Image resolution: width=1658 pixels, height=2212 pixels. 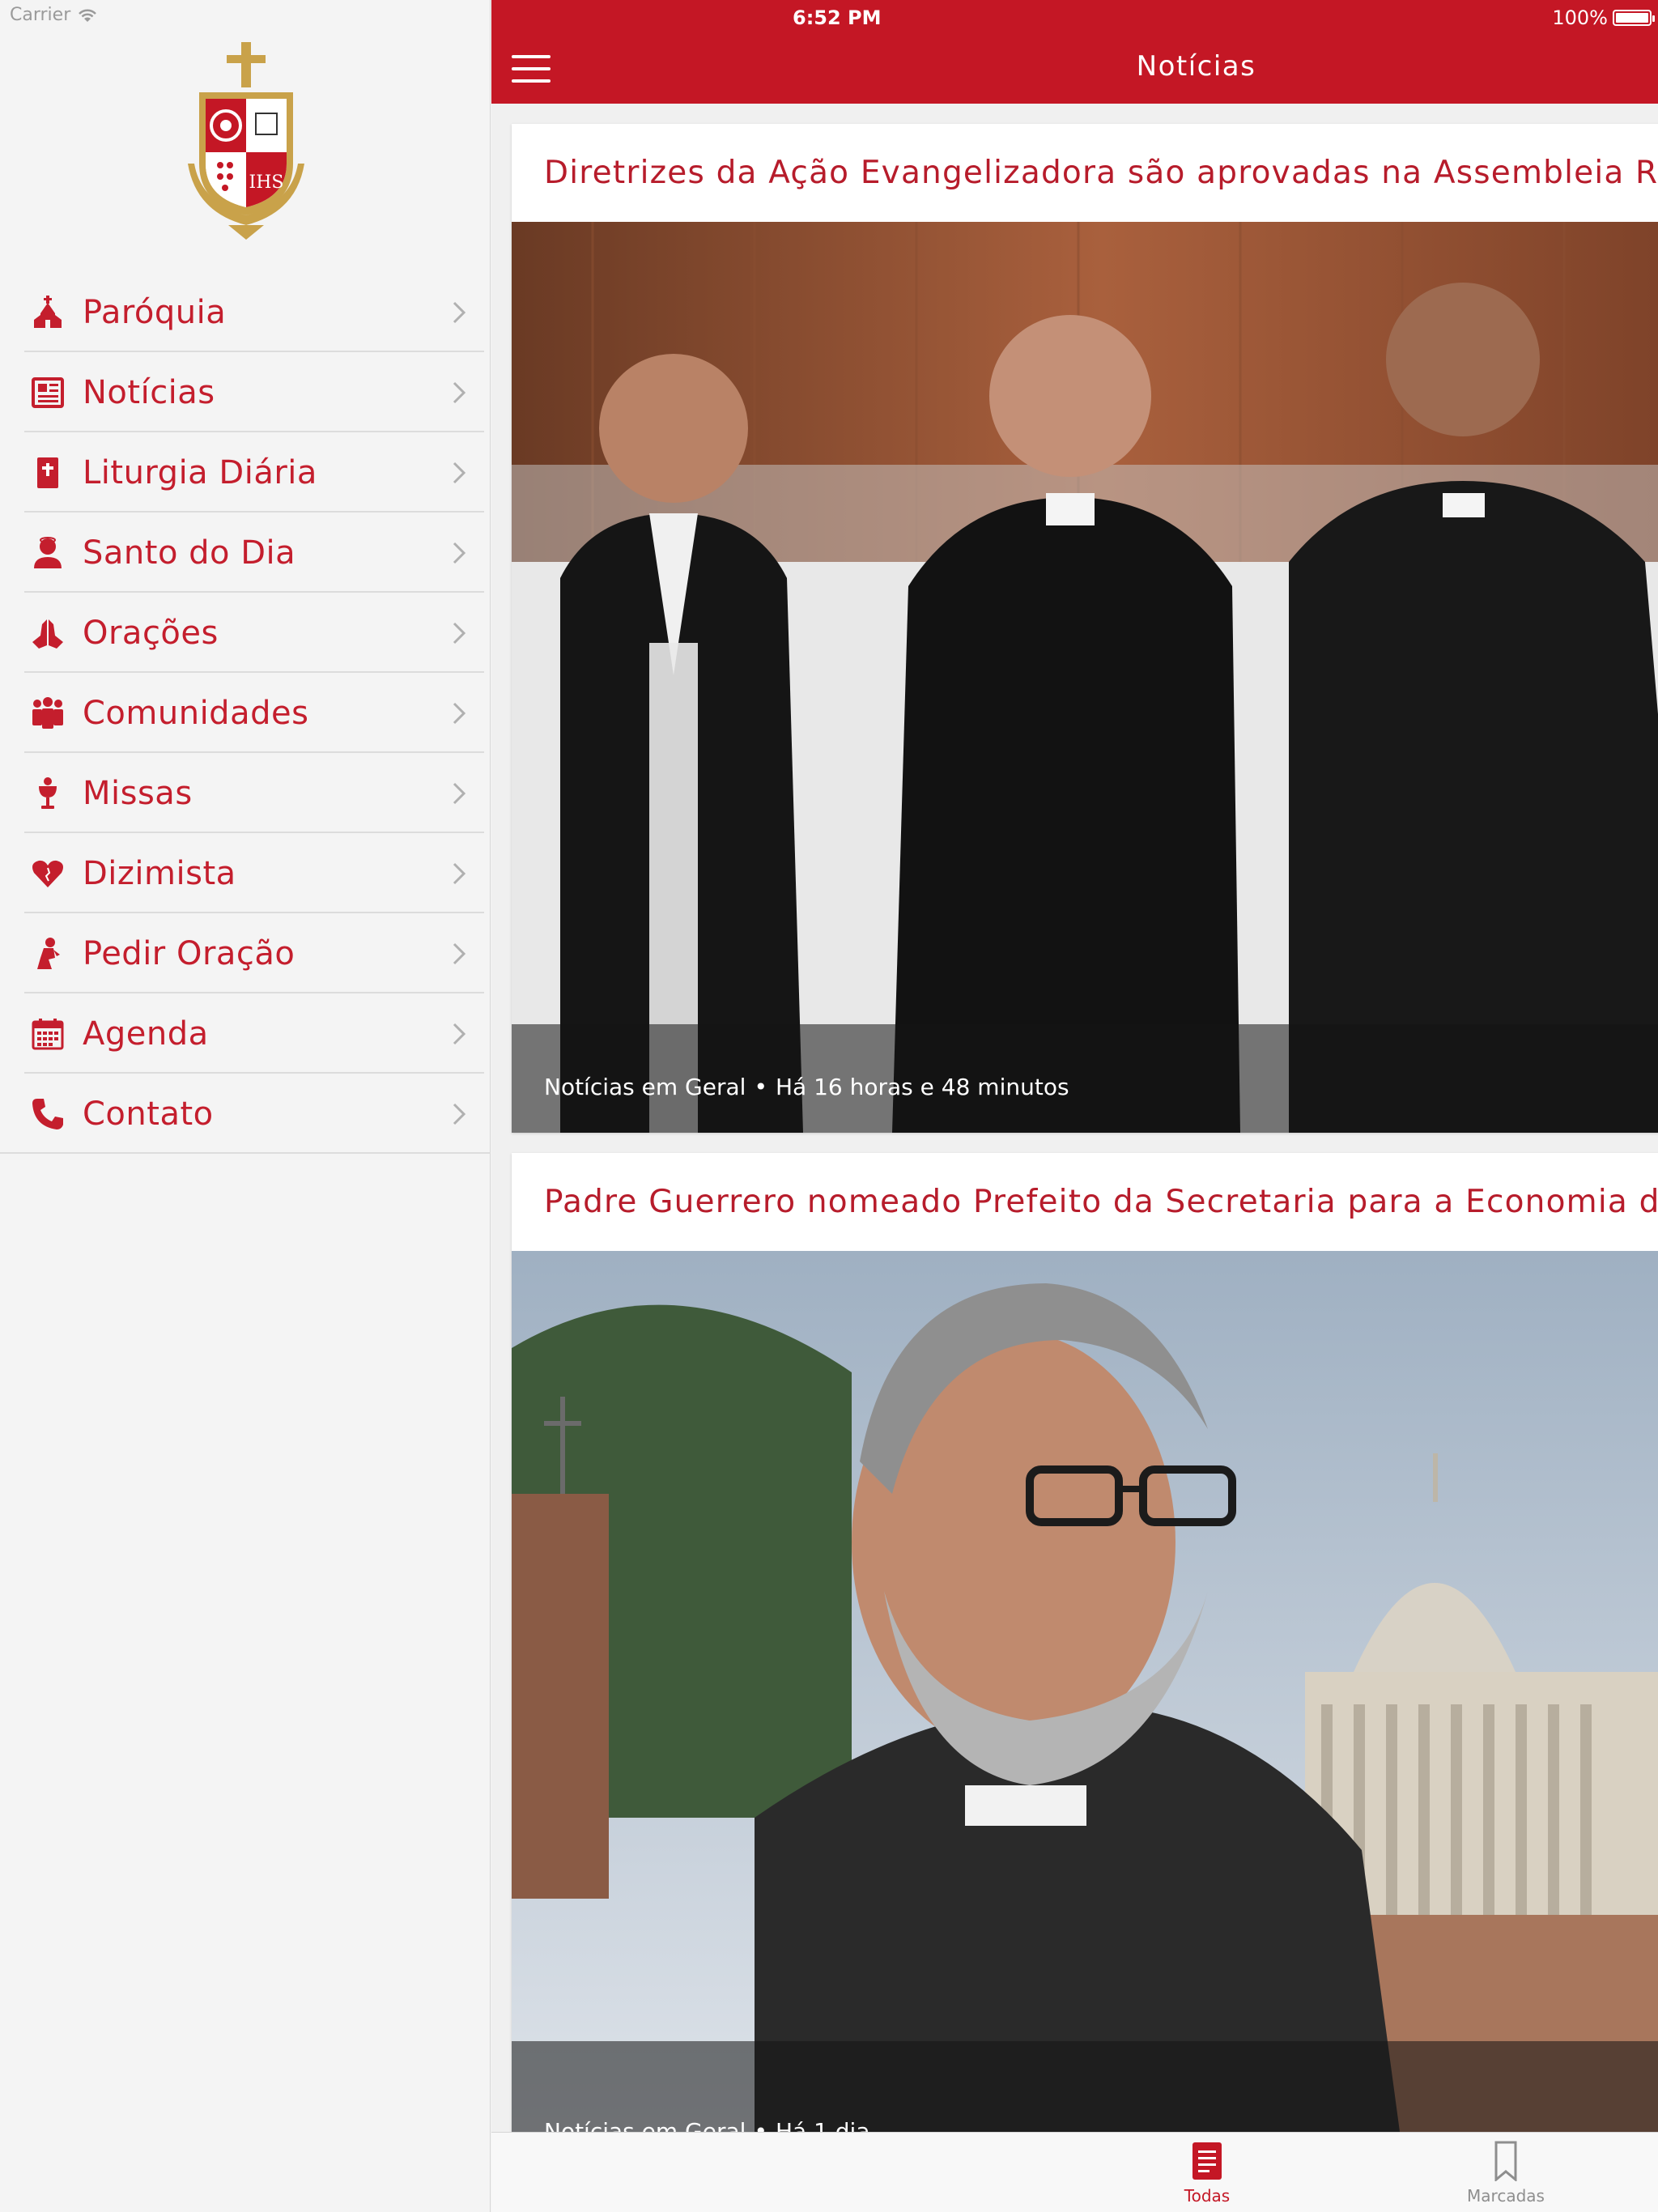 I want to click on news-time: Há 16 horas e 48 minutos, so click(x=922, y=1087).